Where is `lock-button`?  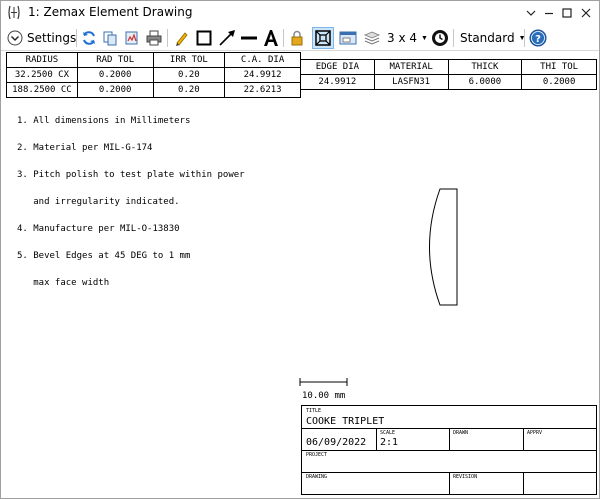
lock-button is located at coordinates (297, 38).